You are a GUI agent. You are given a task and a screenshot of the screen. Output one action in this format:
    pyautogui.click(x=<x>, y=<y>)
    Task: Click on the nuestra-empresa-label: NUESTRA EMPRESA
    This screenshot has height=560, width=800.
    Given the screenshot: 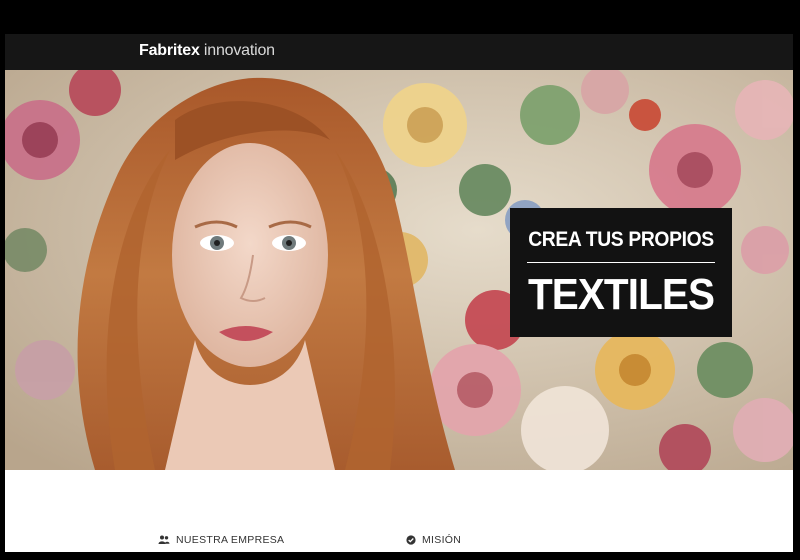 What is the action you would take?
    pyautogui.click(x=230, y=540)
    